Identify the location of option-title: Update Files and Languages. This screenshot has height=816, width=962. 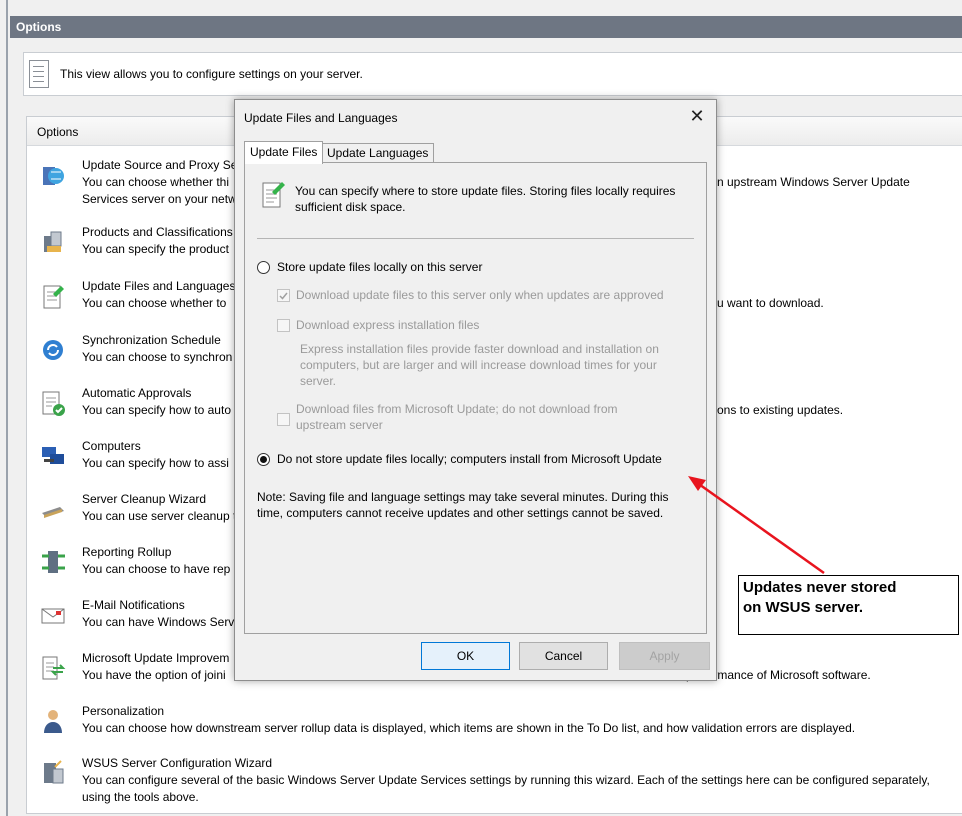
(158, 286).